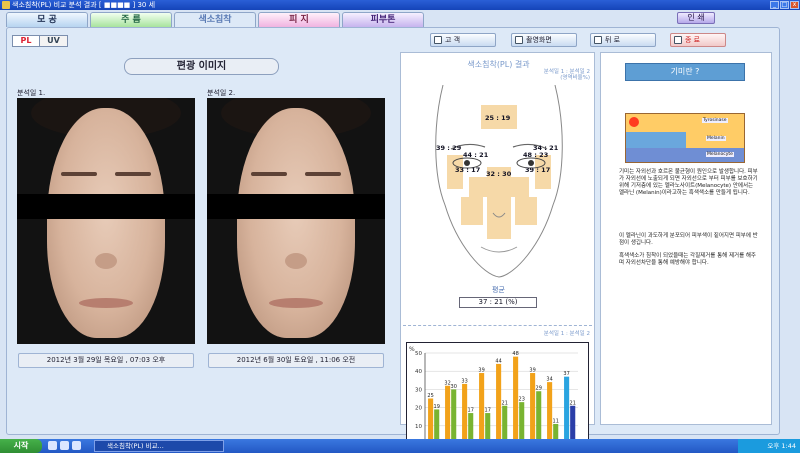  I want to click on camera-icon, so click(519, 40).